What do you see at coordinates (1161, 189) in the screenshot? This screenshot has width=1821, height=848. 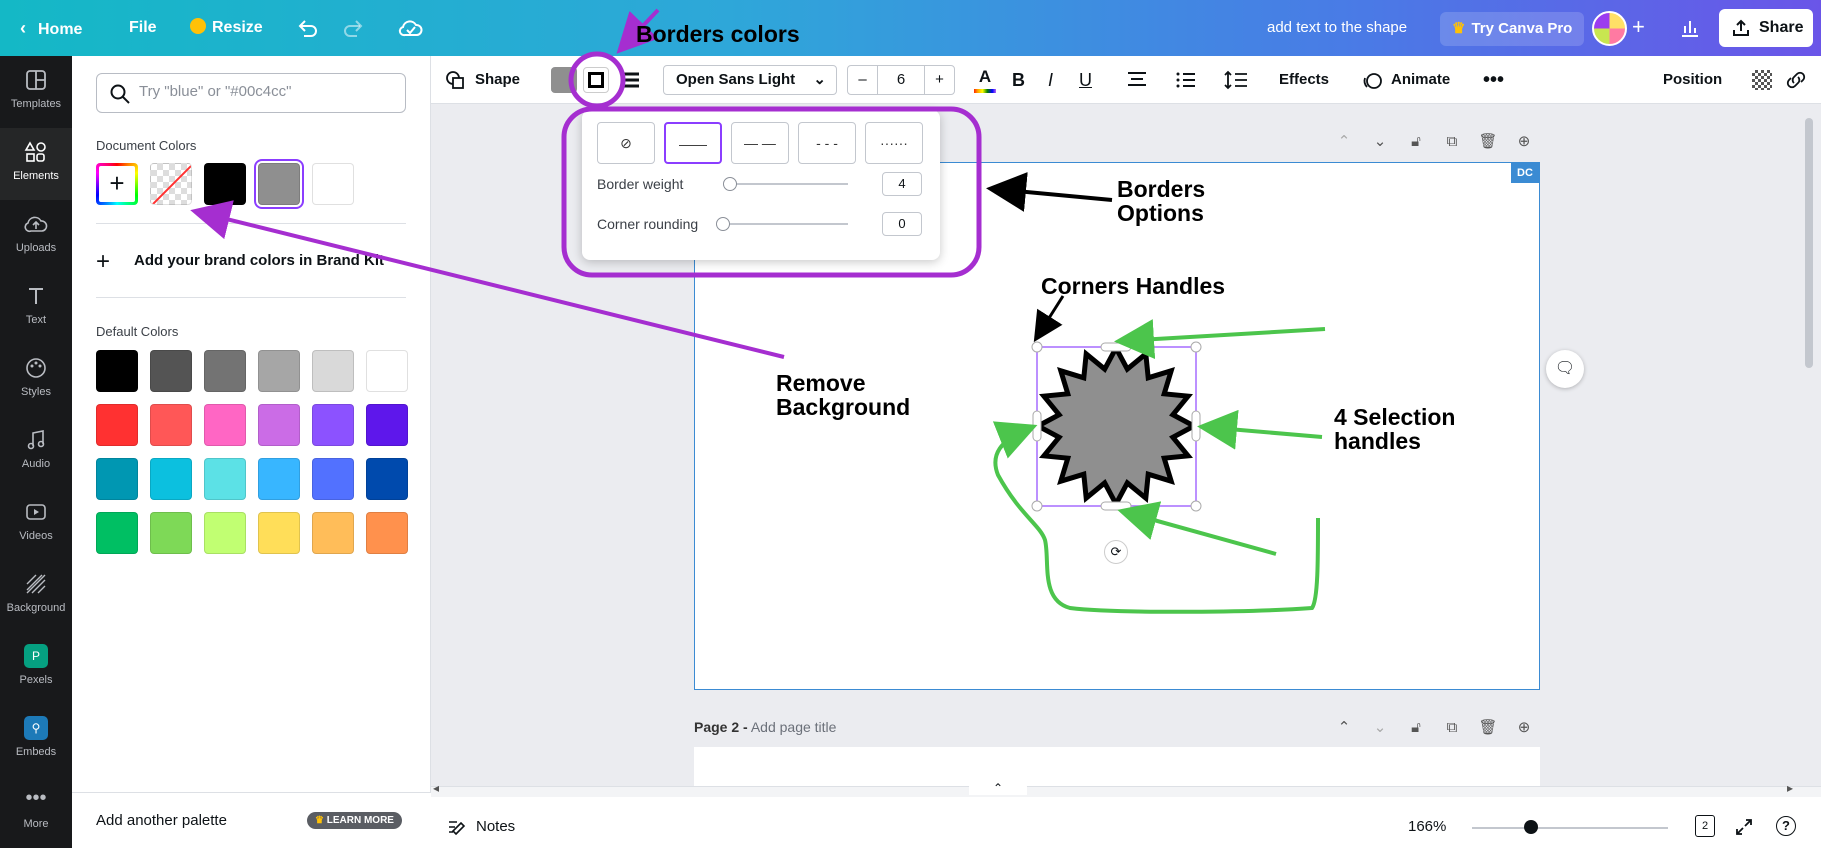 I see `annotation-borders-options-line1: Borders` at bounding box center [1161, 189].